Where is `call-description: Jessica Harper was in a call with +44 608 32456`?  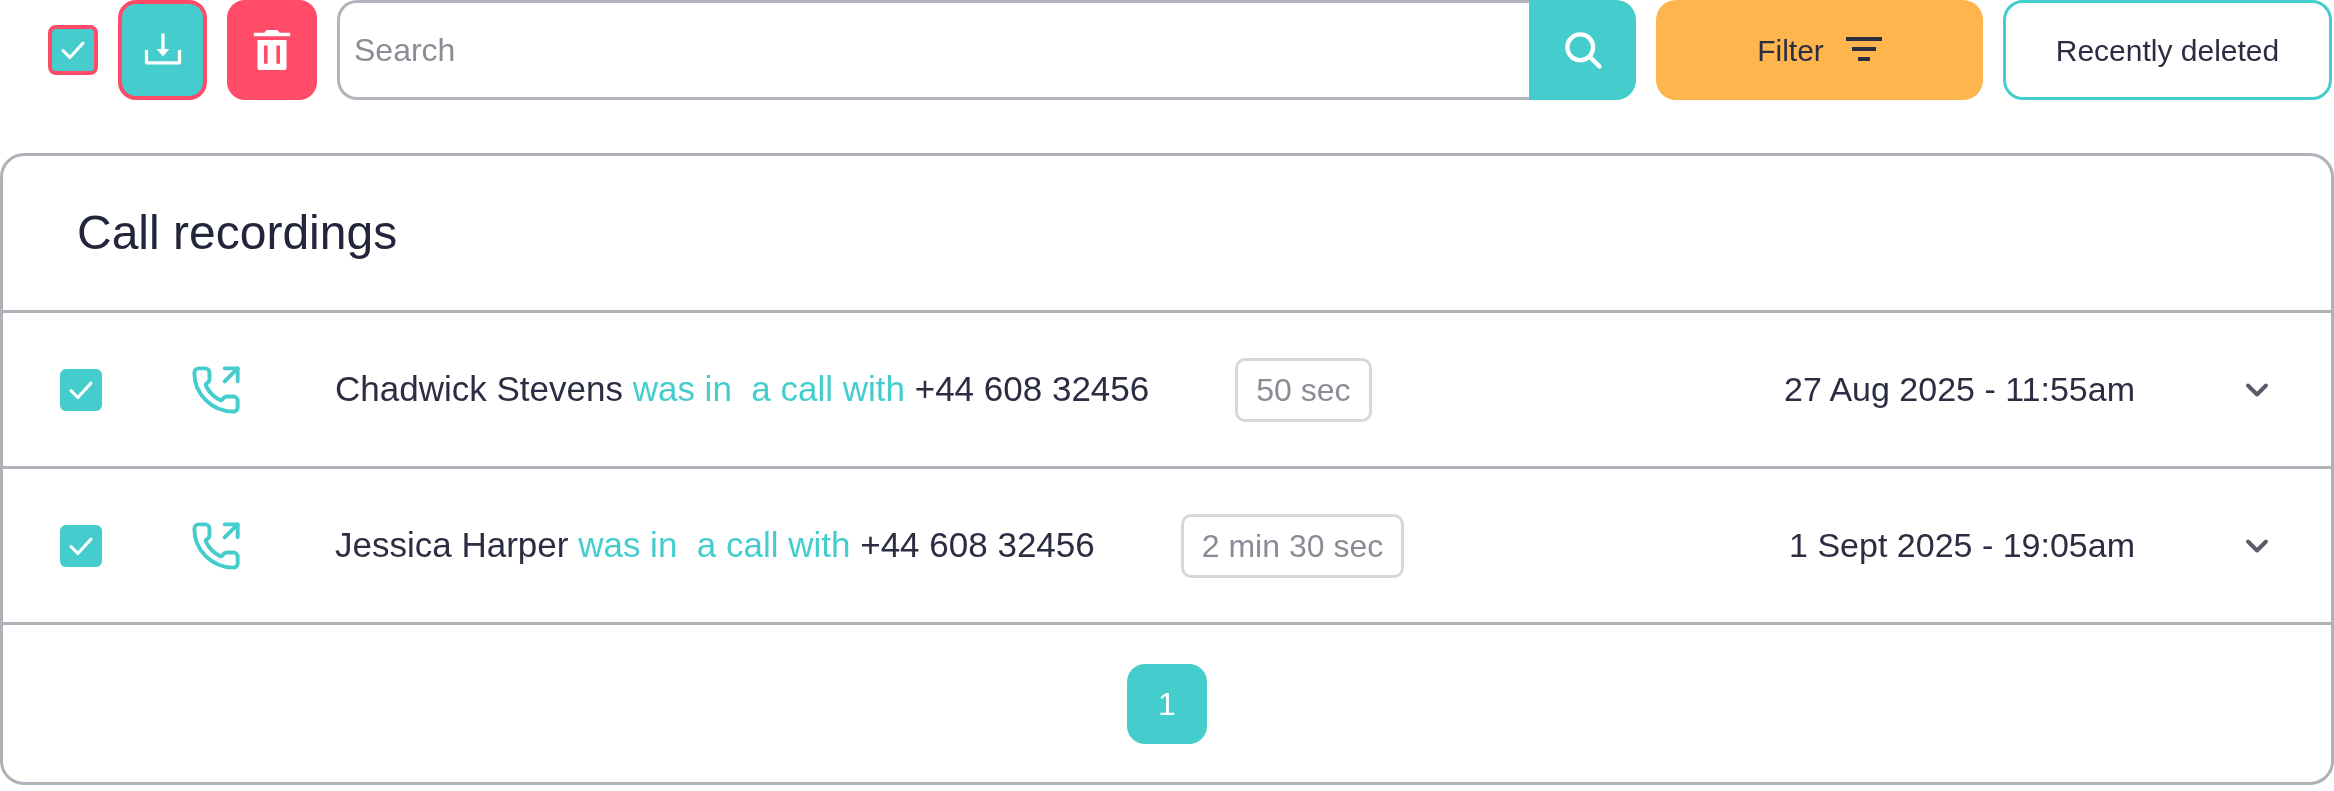
call-description: Jessica Harper was in a call with +44 608 32456 is located at coordinates (715, 545).